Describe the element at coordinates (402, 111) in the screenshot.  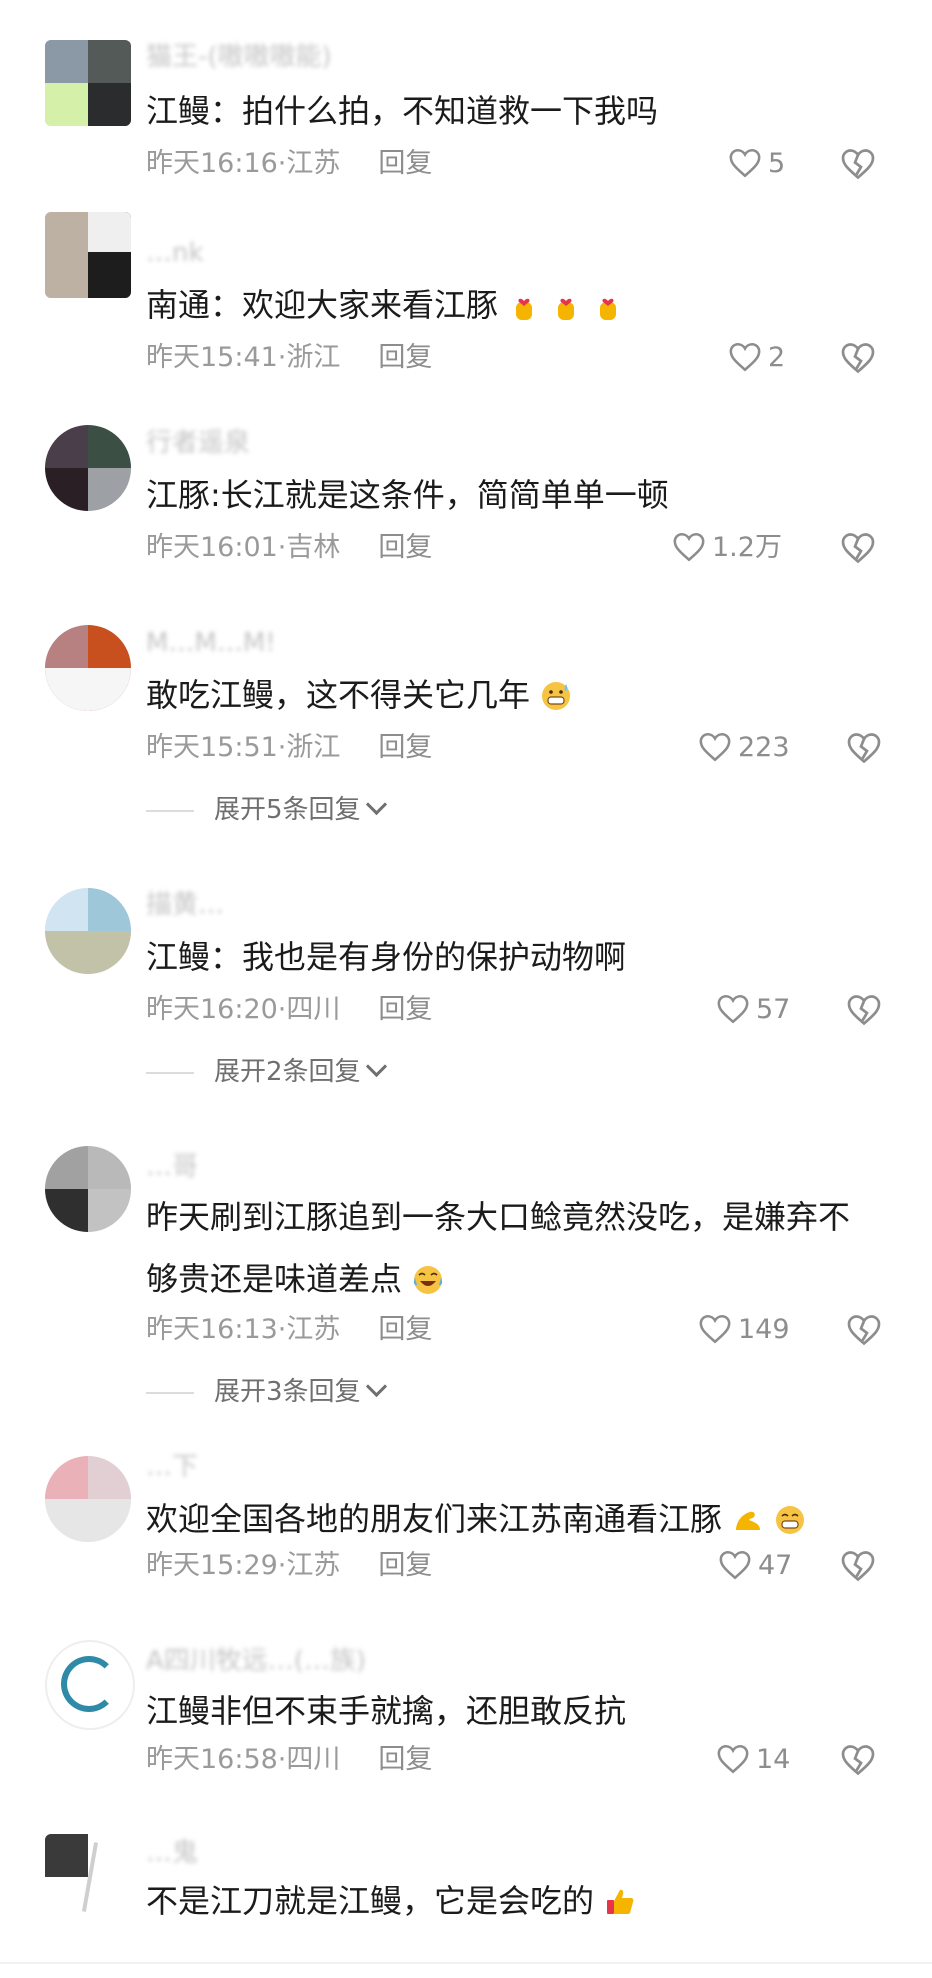
I see `comment-text-body: 江鳗：拍什么拍，不知道救一下我吗` at that location.